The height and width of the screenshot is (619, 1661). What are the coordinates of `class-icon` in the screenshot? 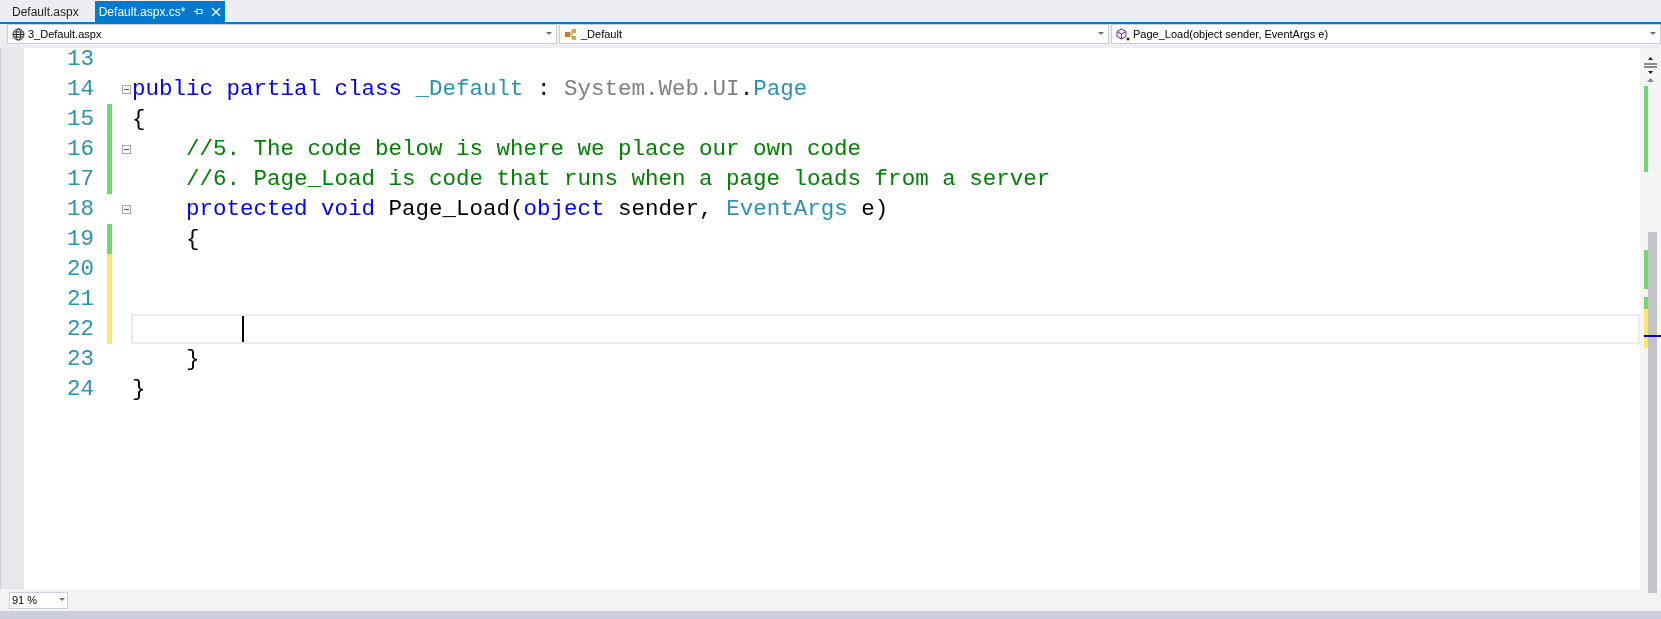 It's located at (571, 34).